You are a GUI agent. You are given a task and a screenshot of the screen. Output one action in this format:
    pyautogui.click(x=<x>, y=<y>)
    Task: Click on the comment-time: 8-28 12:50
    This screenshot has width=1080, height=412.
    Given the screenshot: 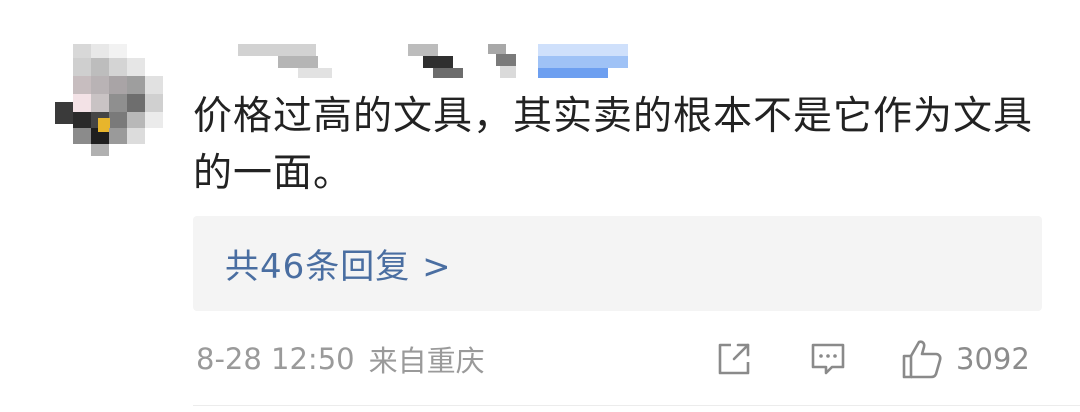 What is the action you would take?
    pyautogui.click(x=275, y=359)
    